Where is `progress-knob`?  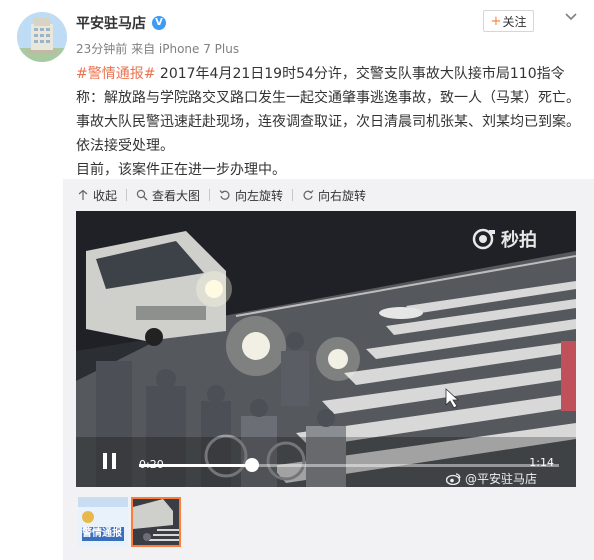 progress-knob is located at coordinates (252, 465).